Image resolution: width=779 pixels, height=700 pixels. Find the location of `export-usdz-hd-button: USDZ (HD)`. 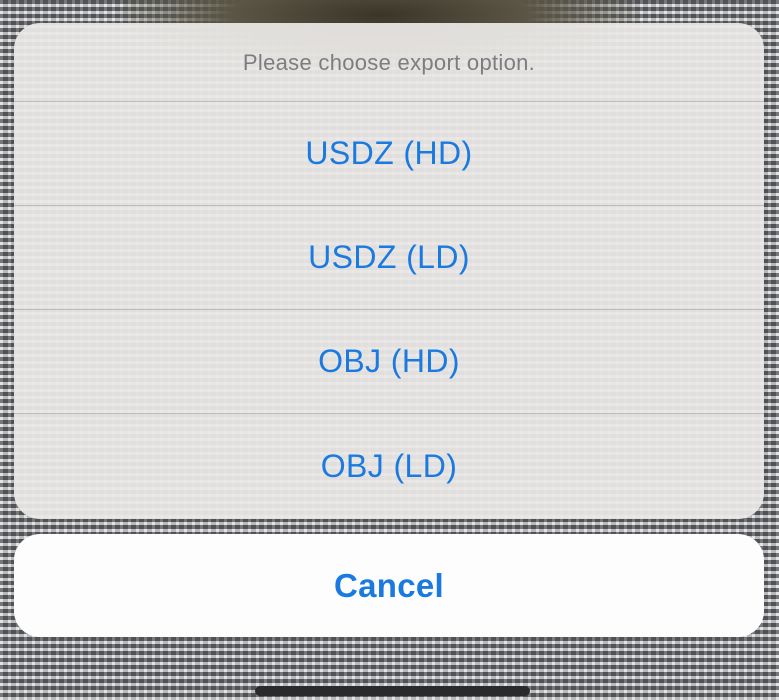

export-usdz-hd-button: USDZ (HD) is located at coordinates (389, 154).